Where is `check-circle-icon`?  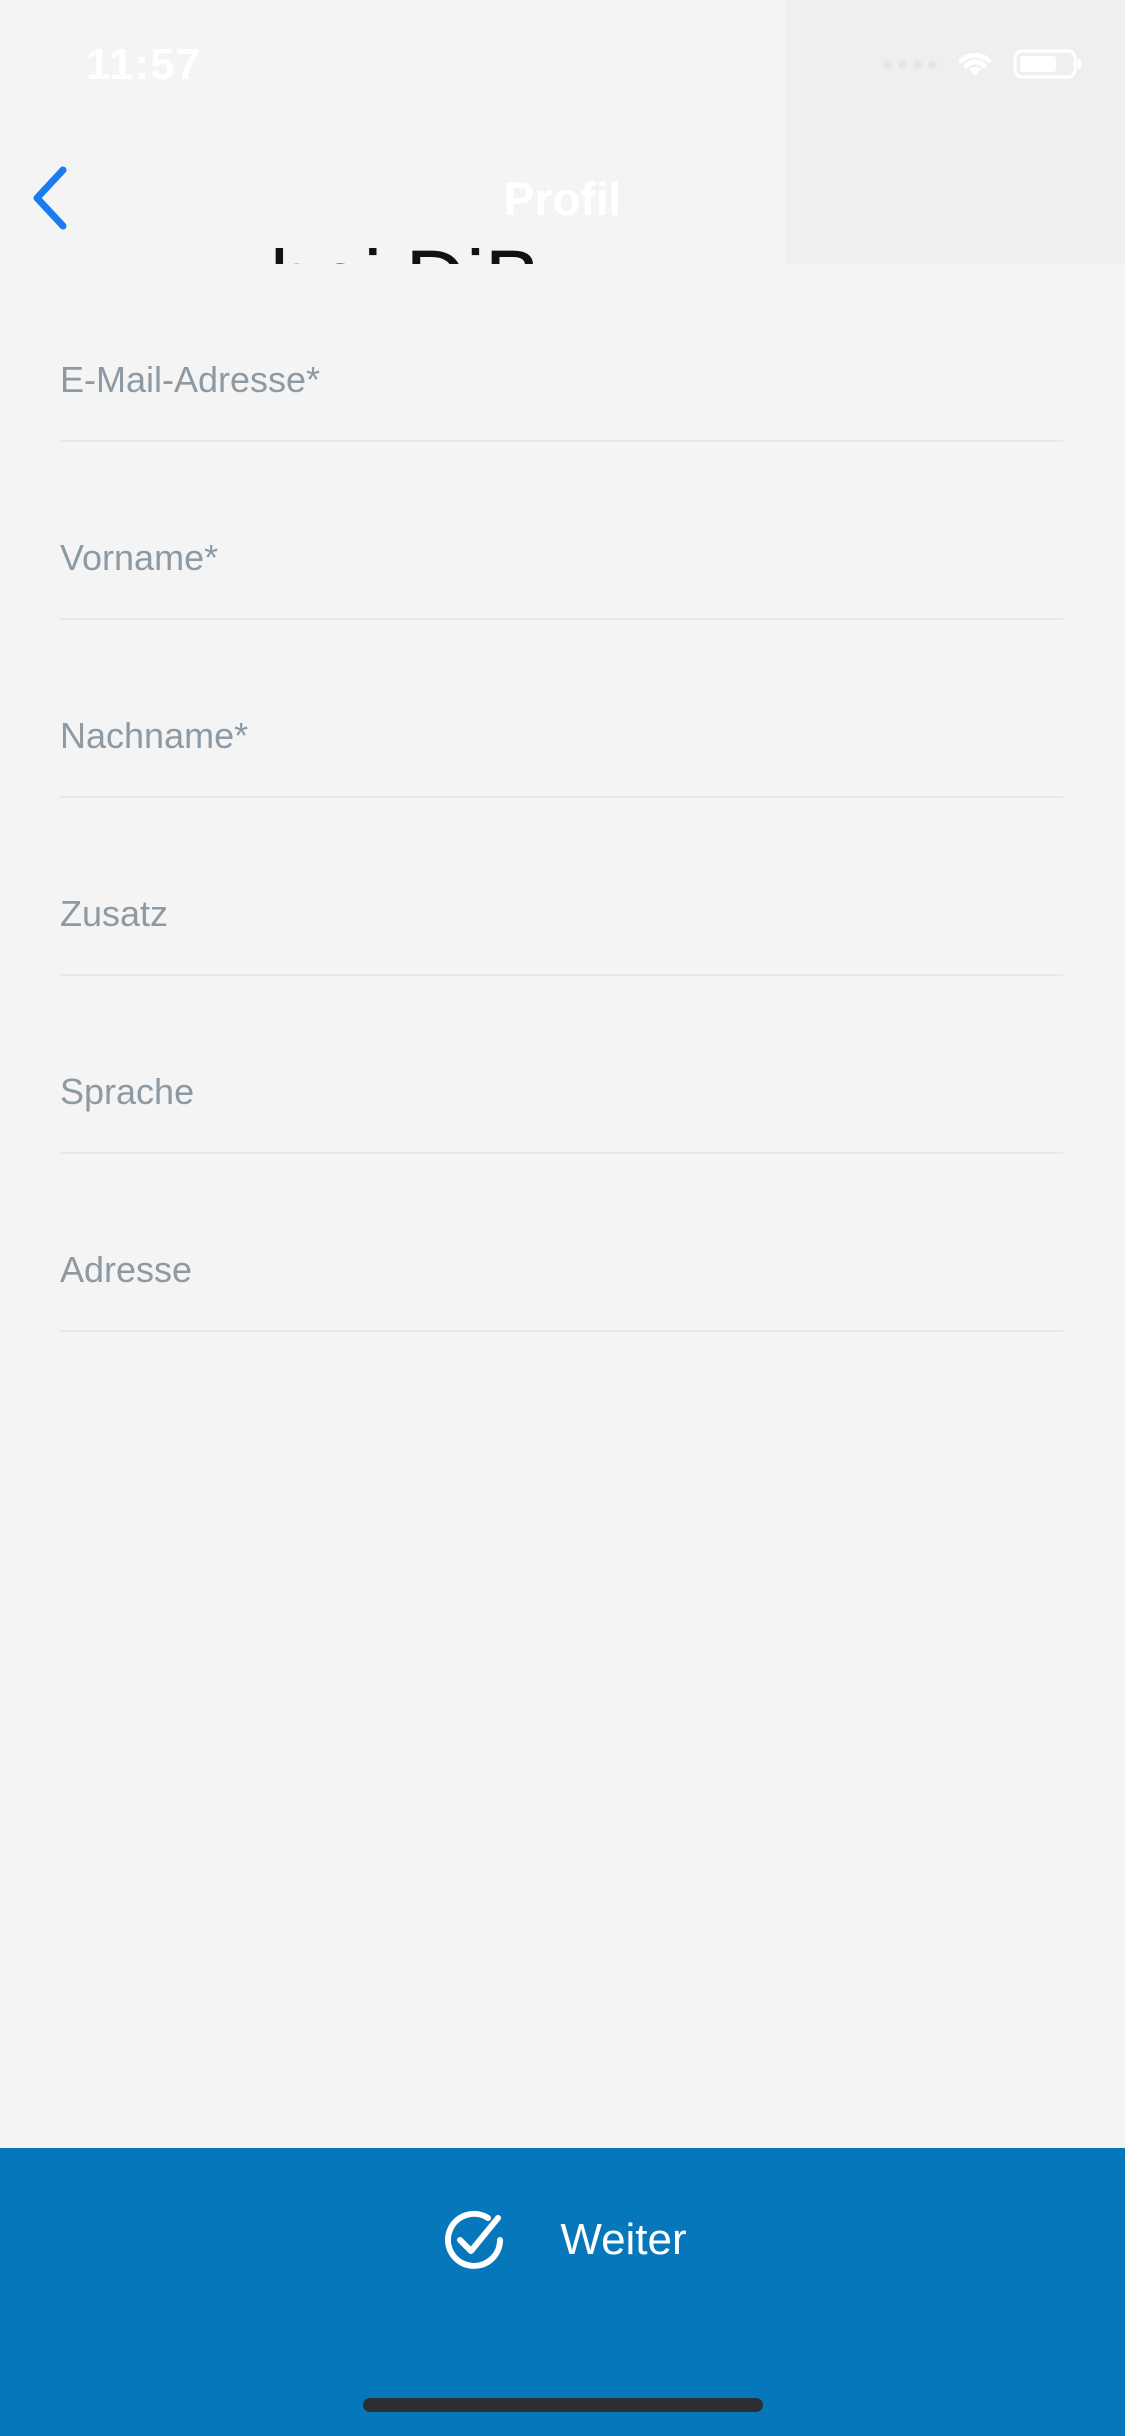
check-circle-icon is located at coordinates (474, 2239).